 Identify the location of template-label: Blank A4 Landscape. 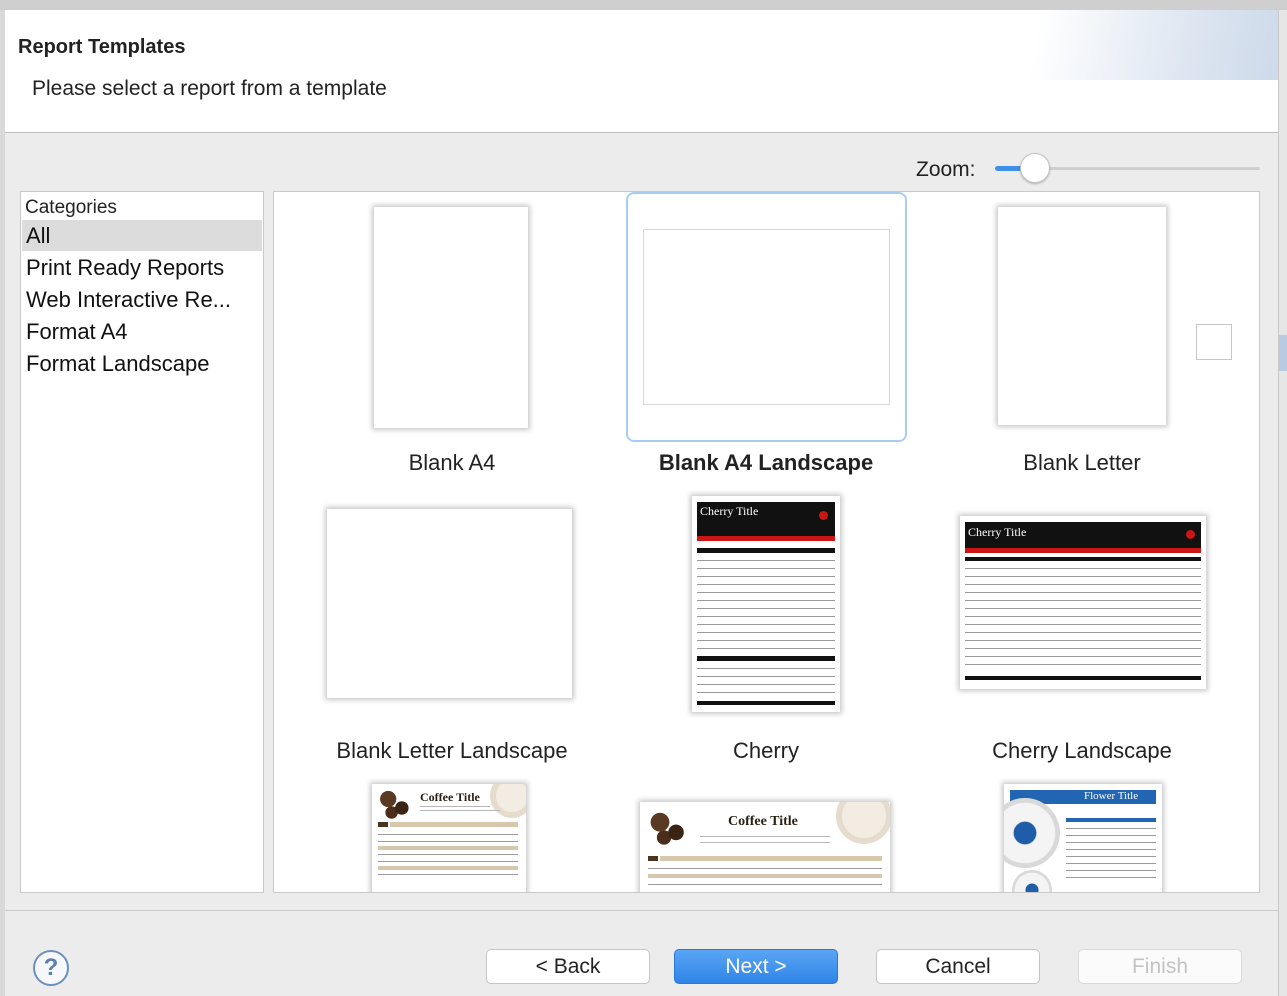
(766, 462).